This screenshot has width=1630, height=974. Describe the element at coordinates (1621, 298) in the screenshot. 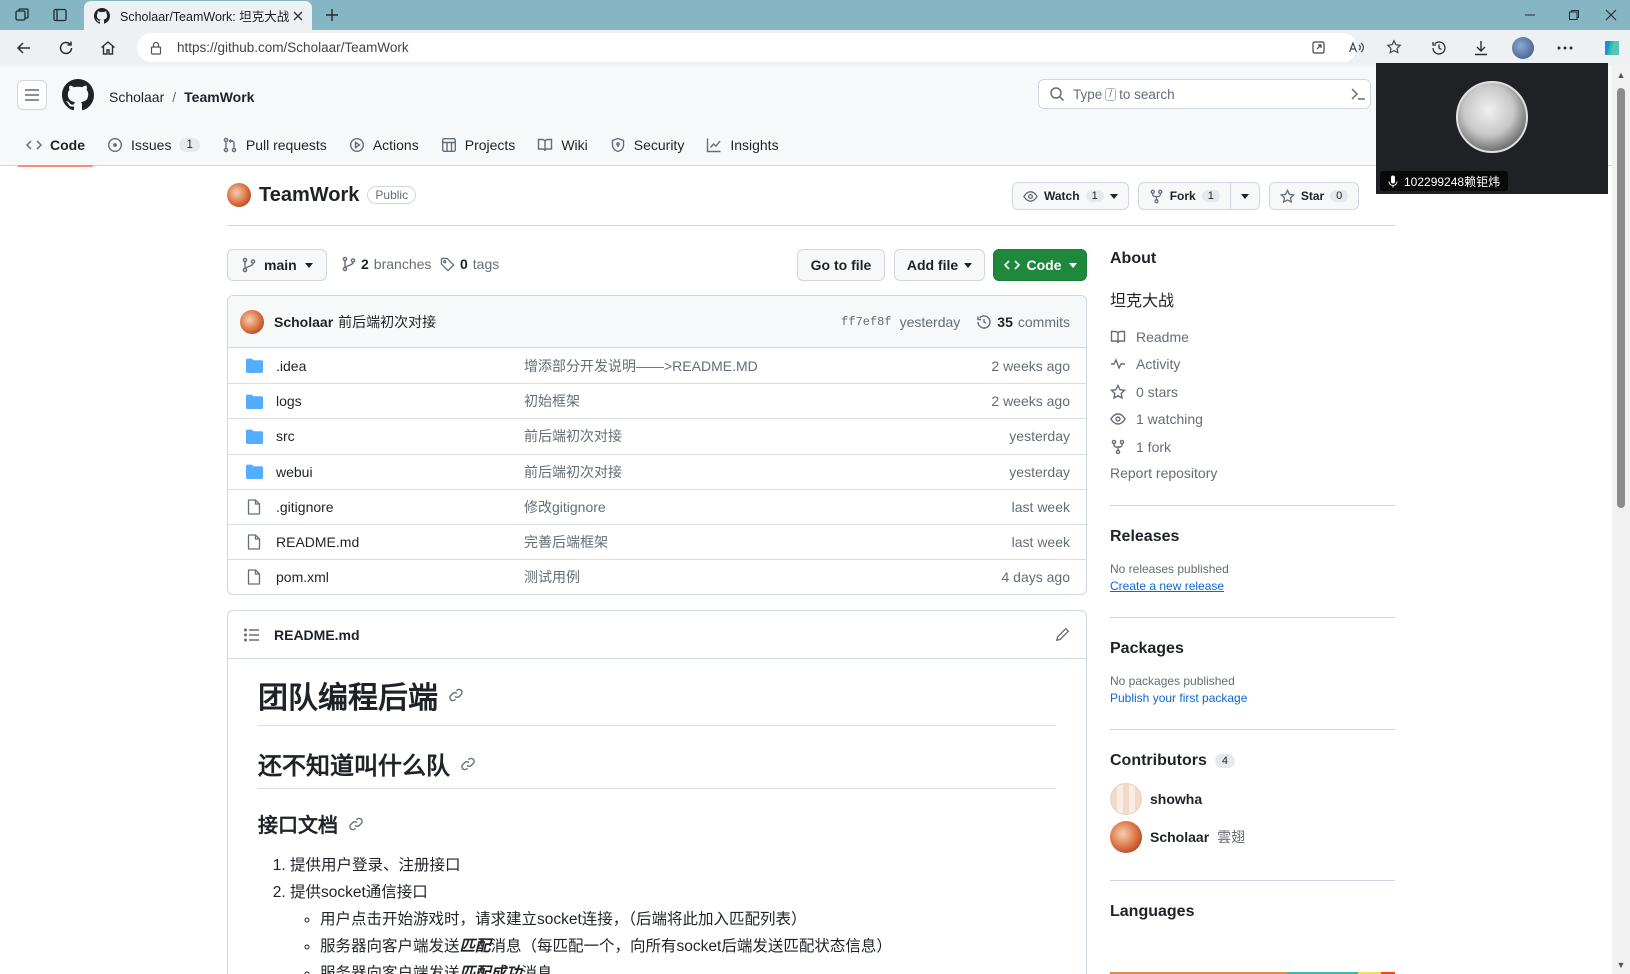

I see `scrollbar-thumb` at that location.